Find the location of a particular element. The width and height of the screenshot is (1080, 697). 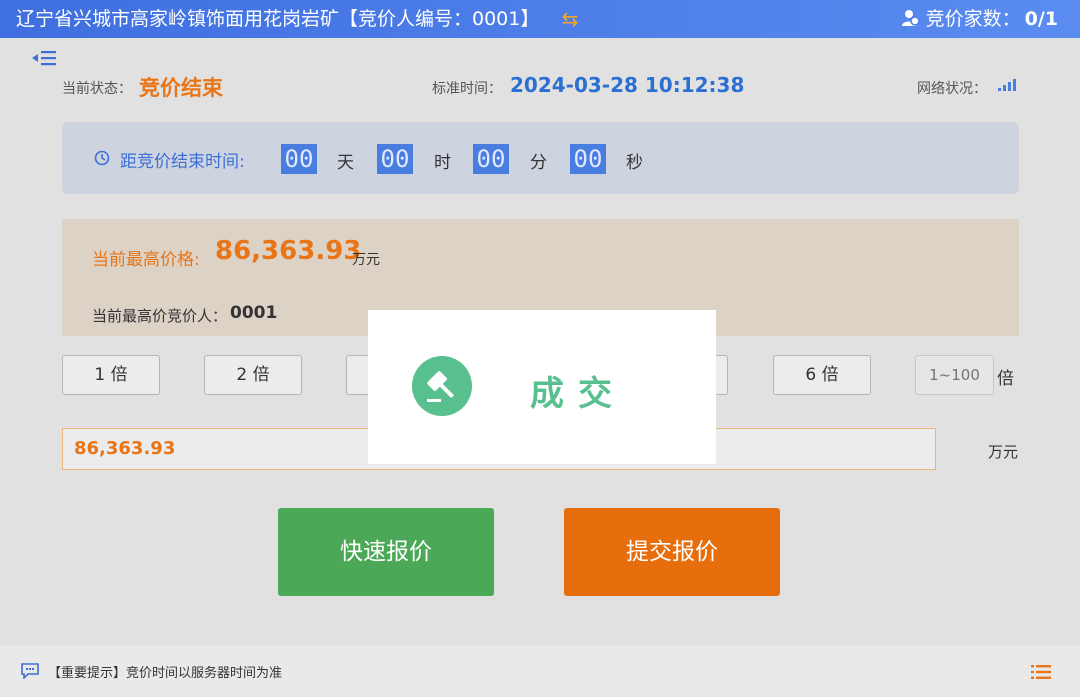

footer-bar: 【重要提示】竞价时间以服务器时间为准 is located at coordinates (540, 671).